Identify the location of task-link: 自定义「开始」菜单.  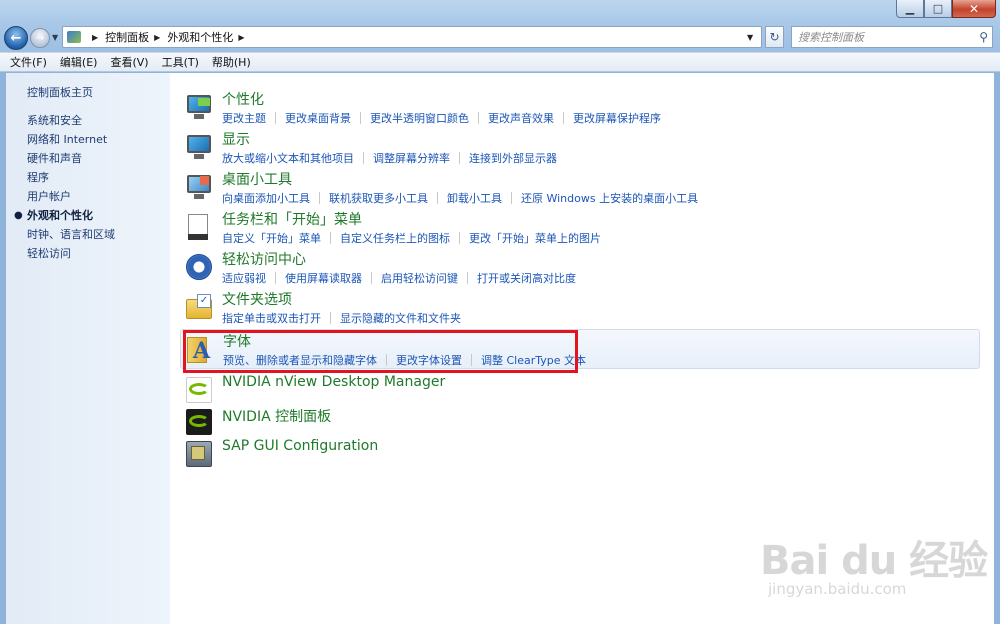
(271, 238).